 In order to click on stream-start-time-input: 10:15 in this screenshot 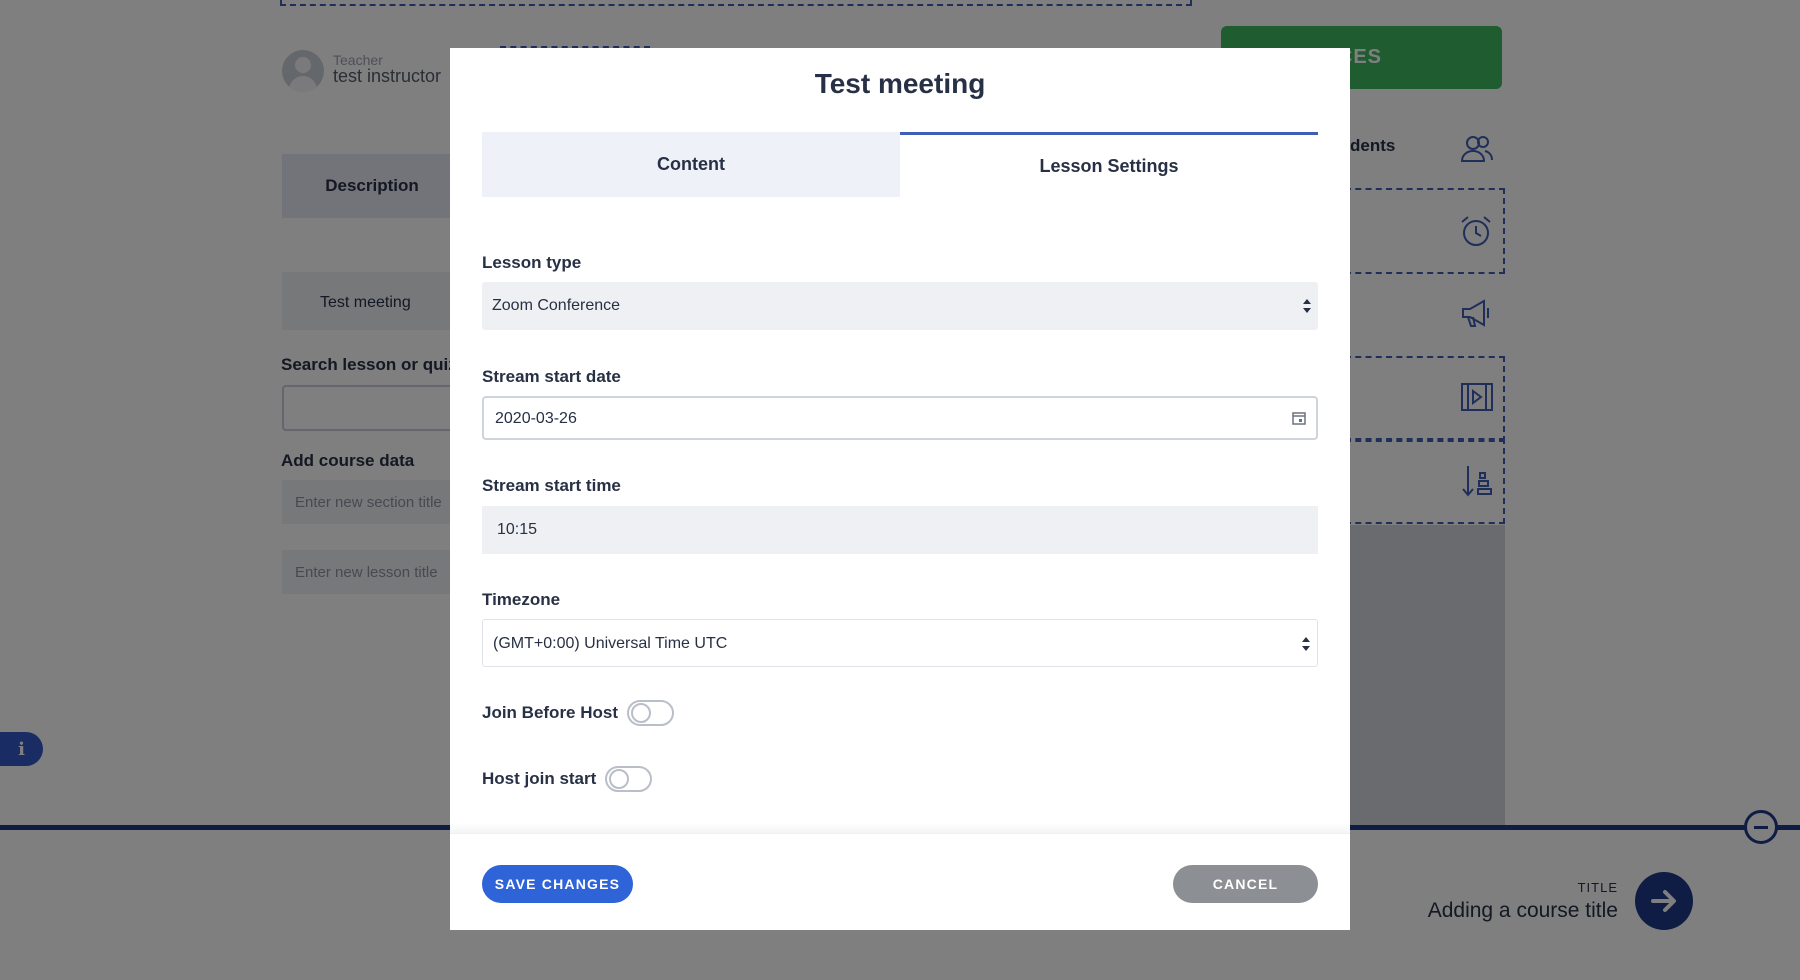, I will do `click(900, 530)`.